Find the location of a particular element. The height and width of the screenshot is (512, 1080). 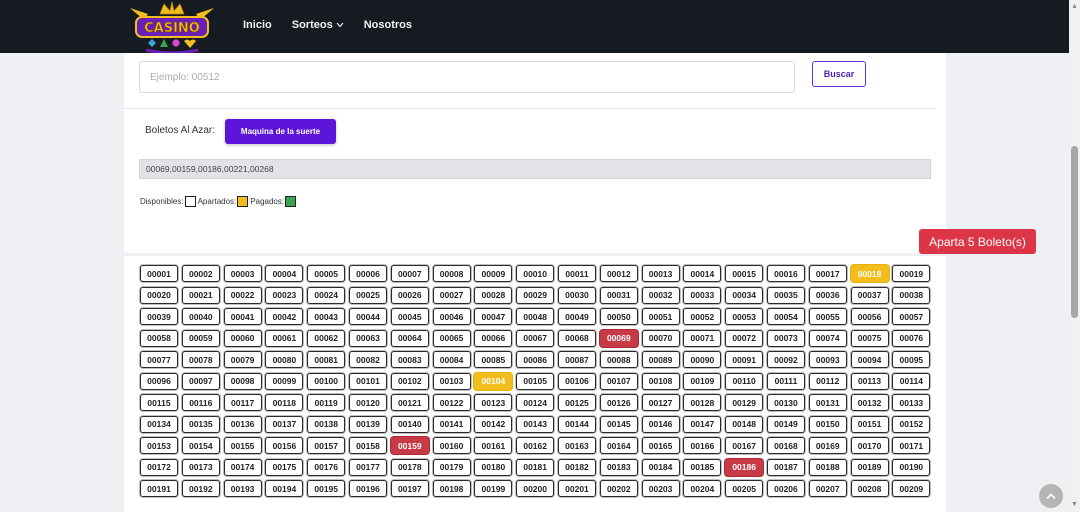

ticket-00037: 00037 is located at coordinates (869, 295).